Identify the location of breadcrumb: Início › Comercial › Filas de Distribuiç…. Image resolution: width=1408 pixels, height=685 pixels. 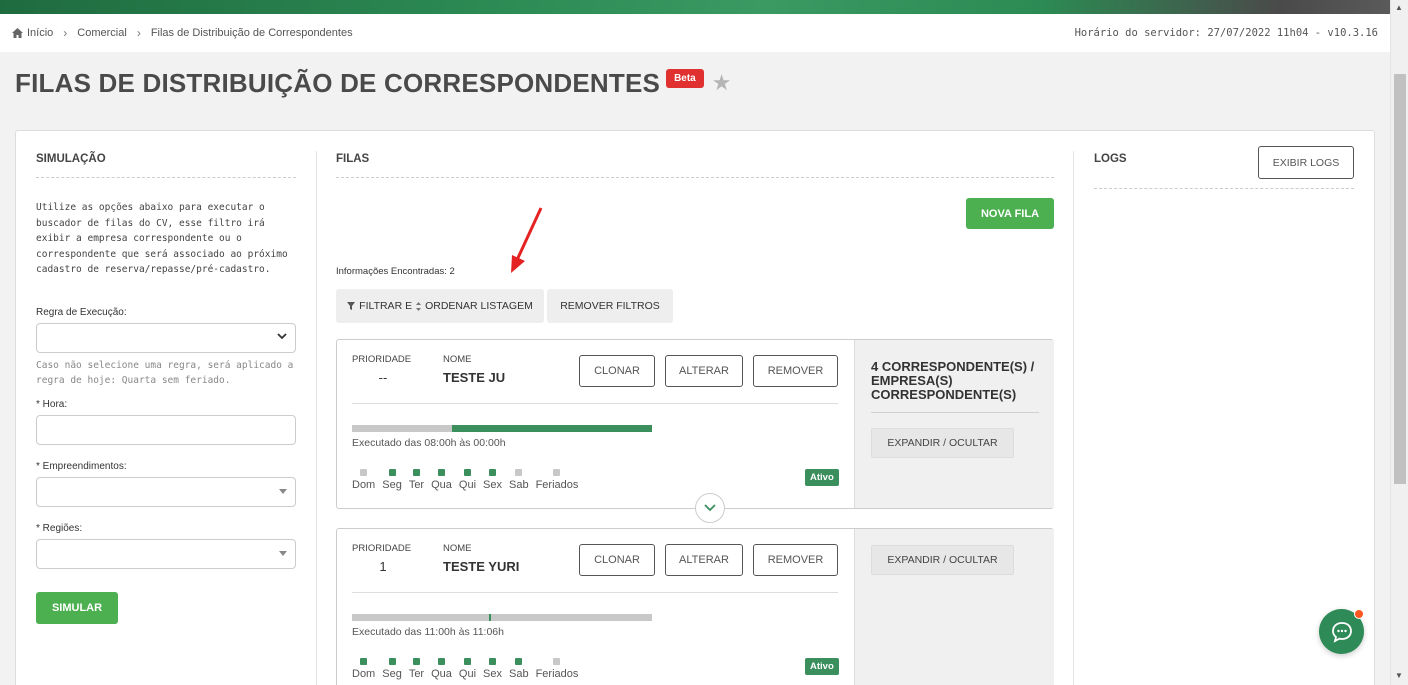
(695, 33).